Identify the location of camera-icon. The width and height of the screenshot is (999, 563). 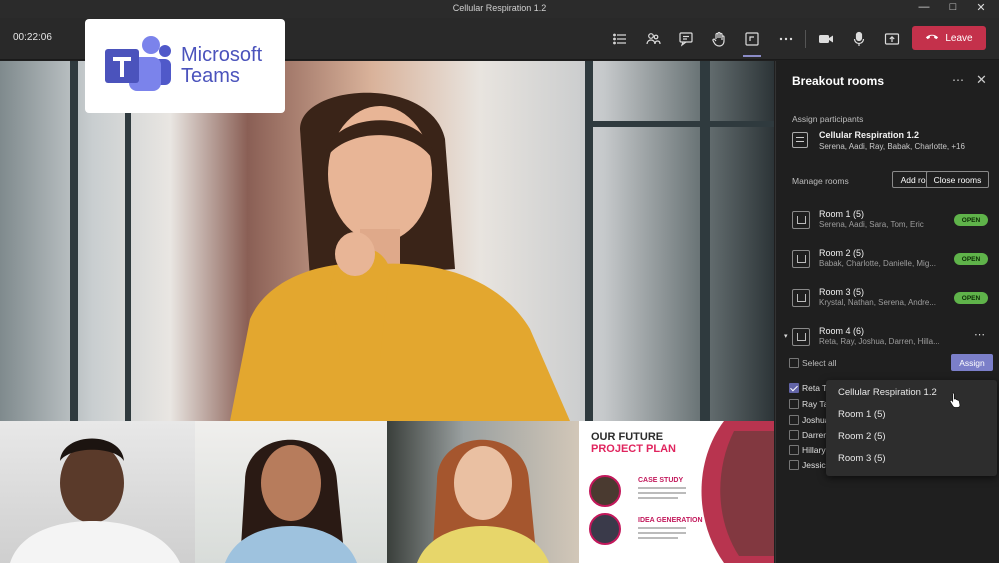
(826, 39).